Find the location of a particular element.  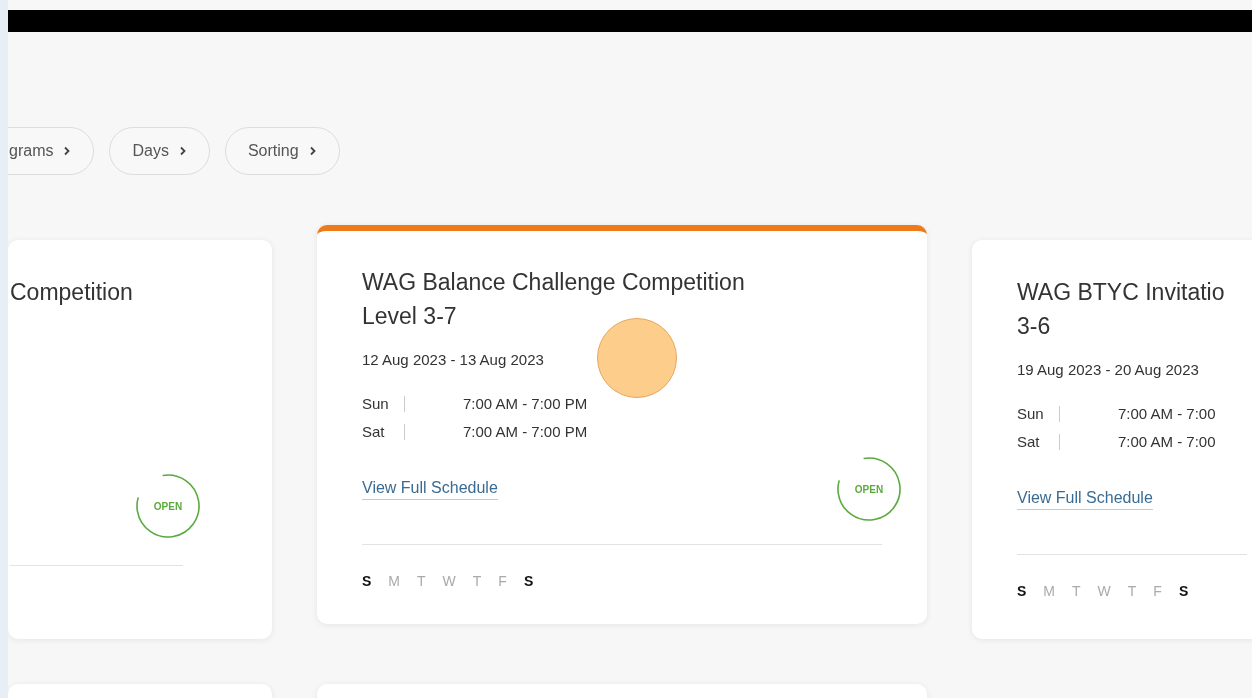

event-title: WAG Balance Challenge Competition Level 3-7 is located at coordinates (554, 299).